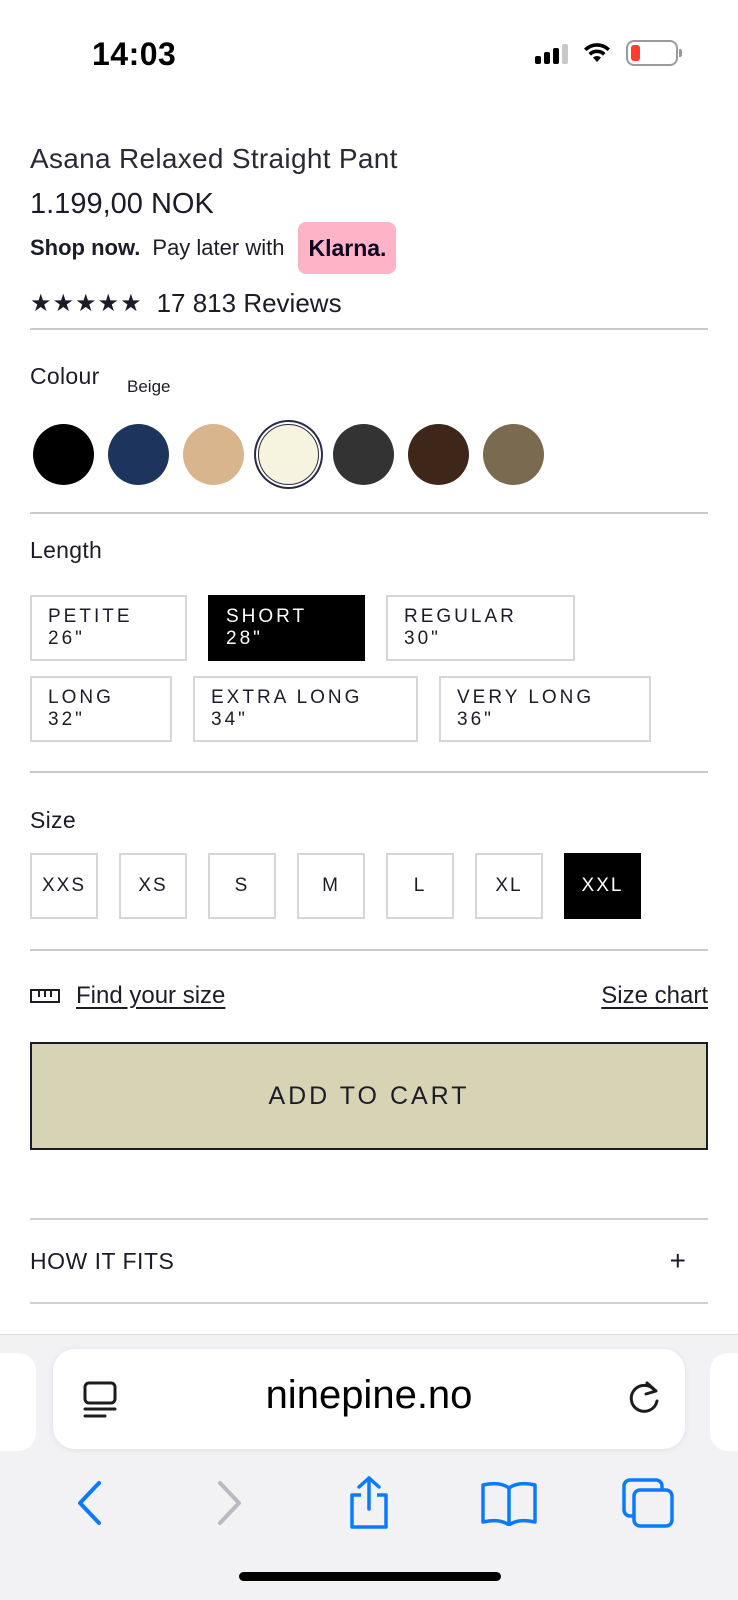 This screenshot has height=1600, width=738. I want to click on share-icon, so click(369, 1502).